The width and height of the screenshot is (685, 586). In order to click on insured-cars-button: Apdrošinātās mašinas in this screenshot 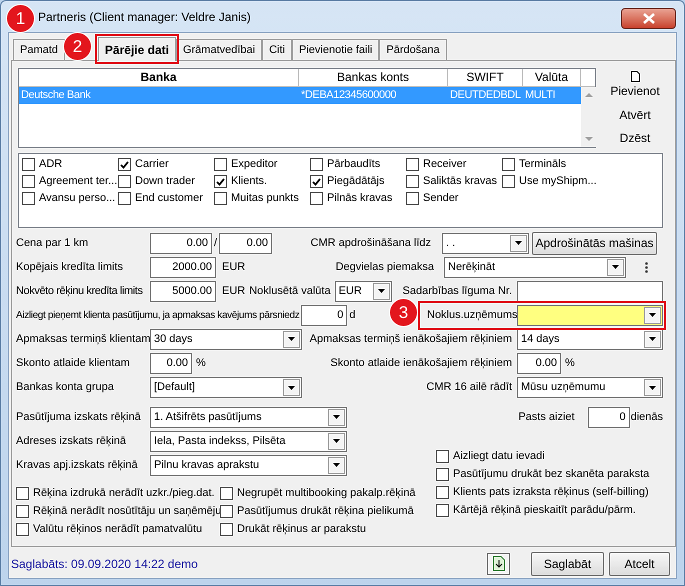, I will do `click(594, 243)`.